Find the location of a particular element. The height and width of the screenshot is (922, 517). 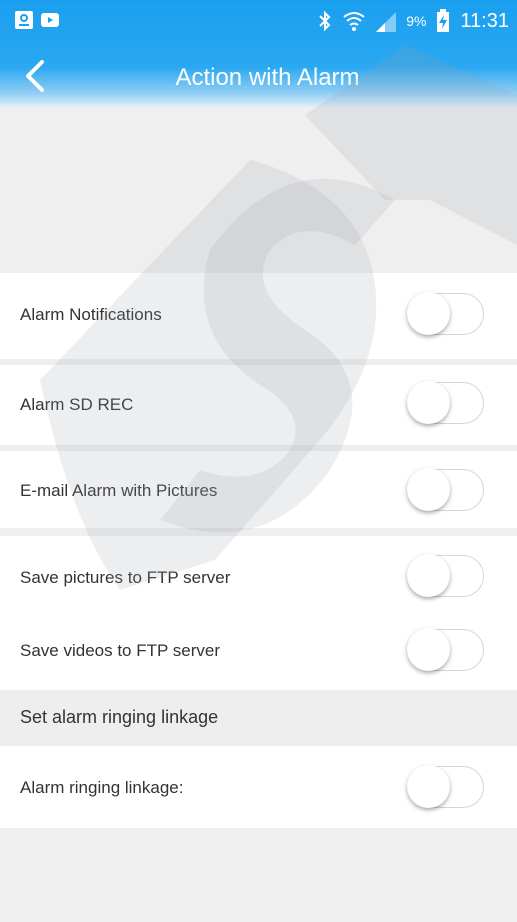

clock-time: 11:31 is located at coordinates (484, 20).